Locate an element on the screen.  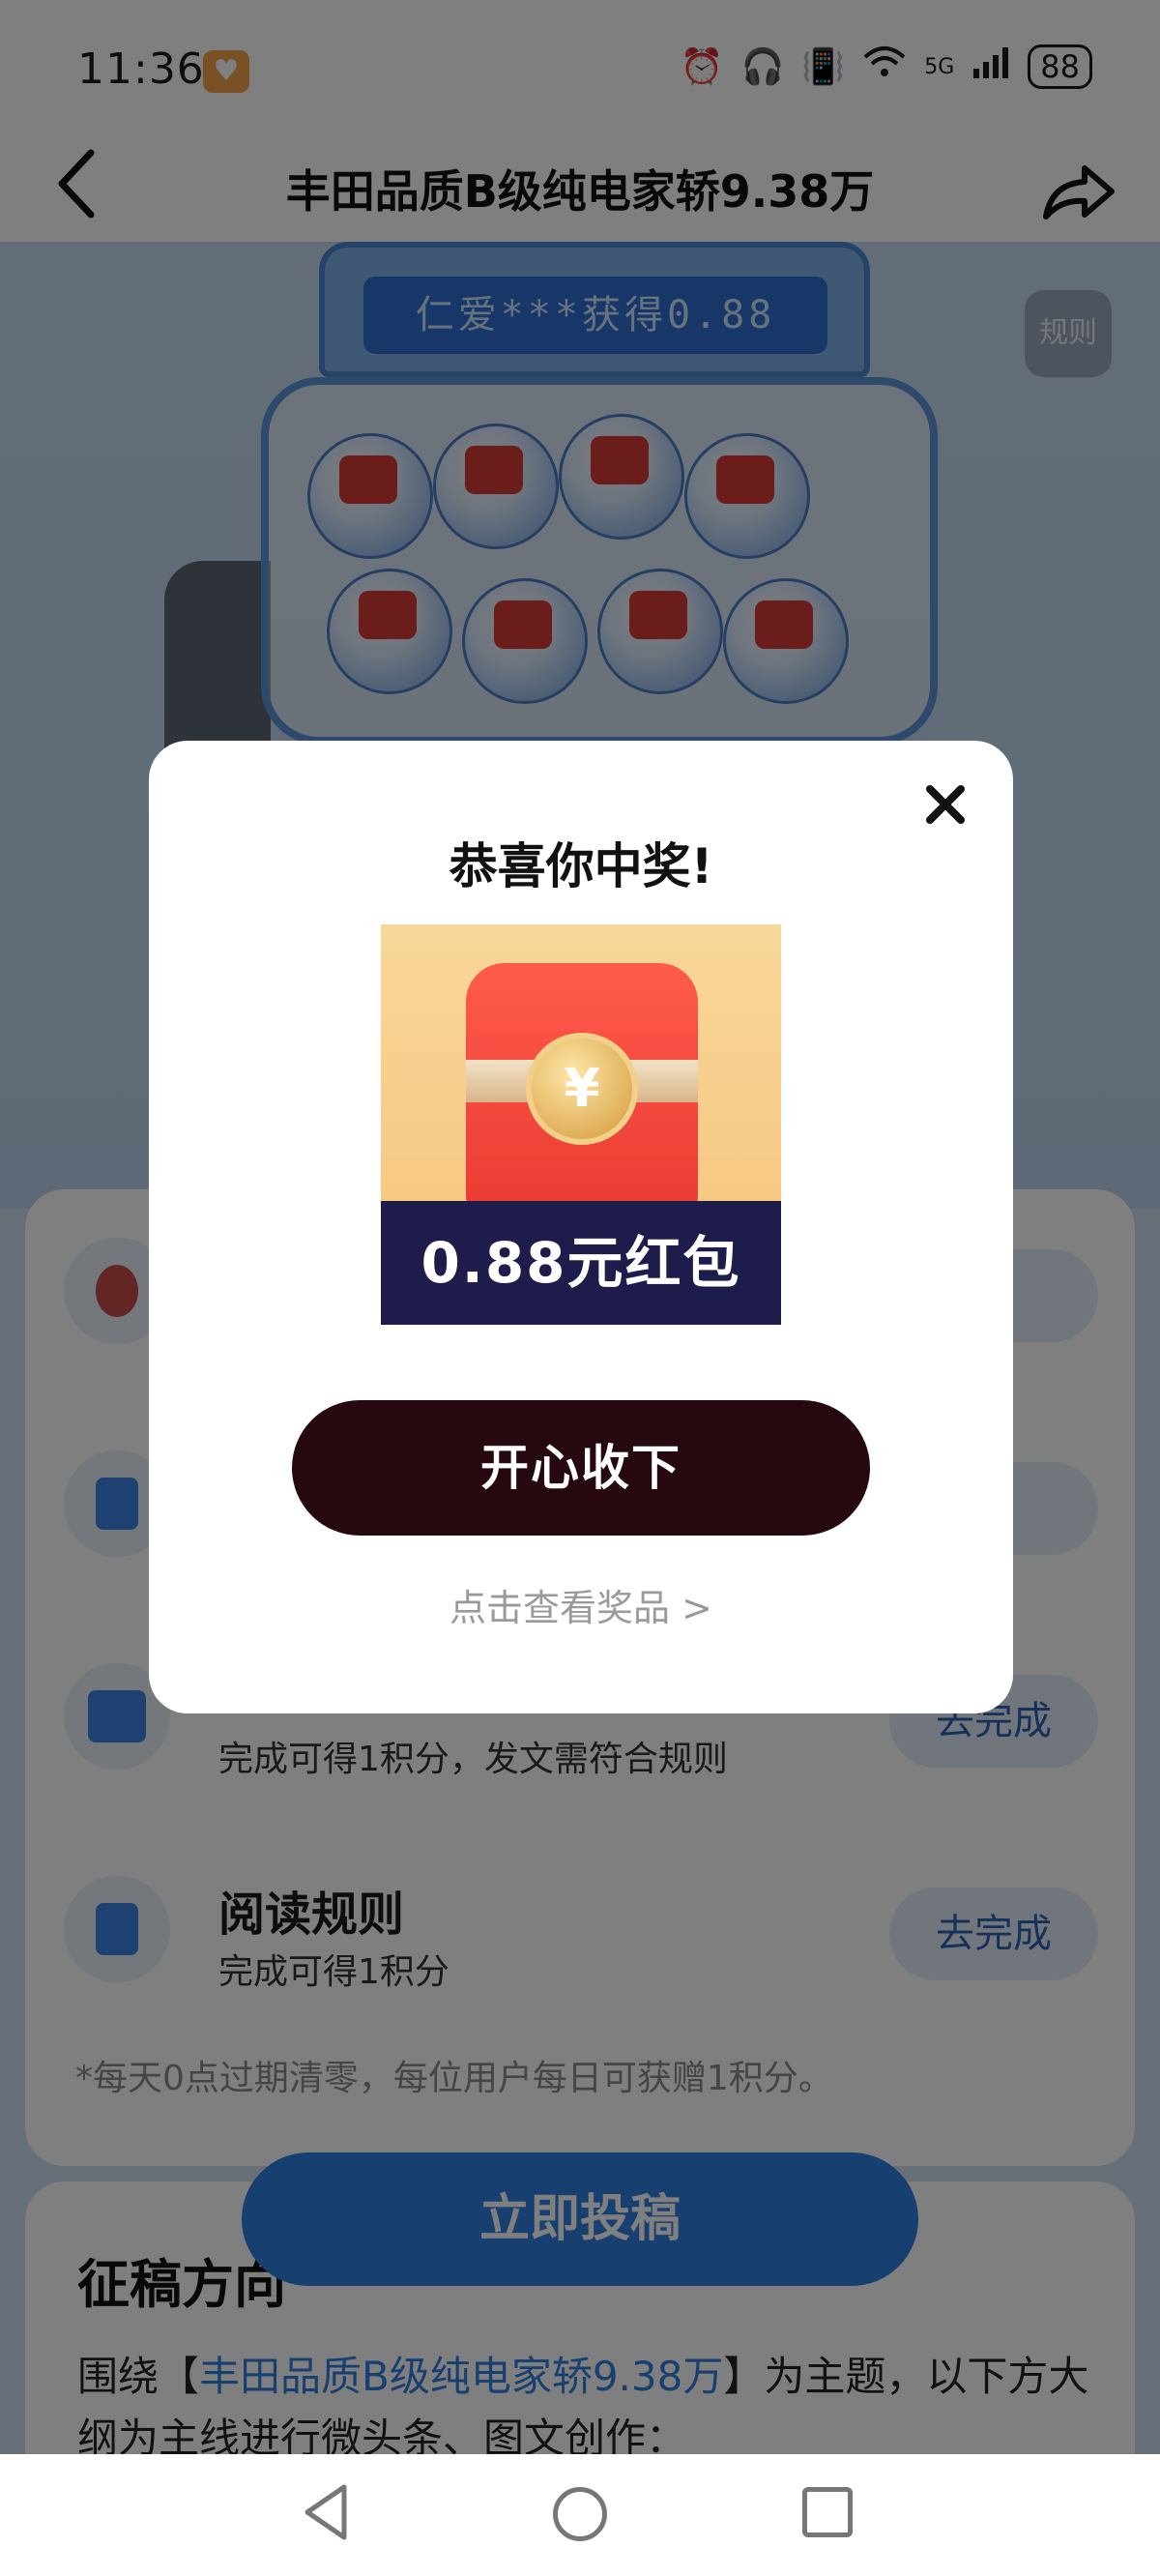
triangle-back-icon is located at coordinates (325, 2512).